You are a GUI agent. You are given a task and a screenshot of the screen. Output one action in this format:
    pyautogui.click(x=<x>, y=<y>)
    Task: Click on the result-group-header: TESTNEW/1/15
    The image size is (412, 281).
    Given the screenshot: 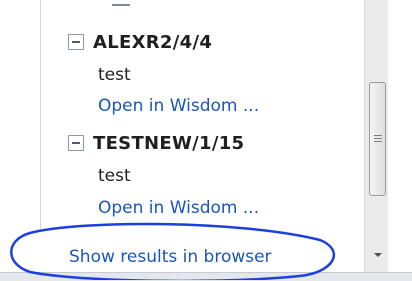 What is the action you would take?
    pyautogui.click(x=156, y=143)
    